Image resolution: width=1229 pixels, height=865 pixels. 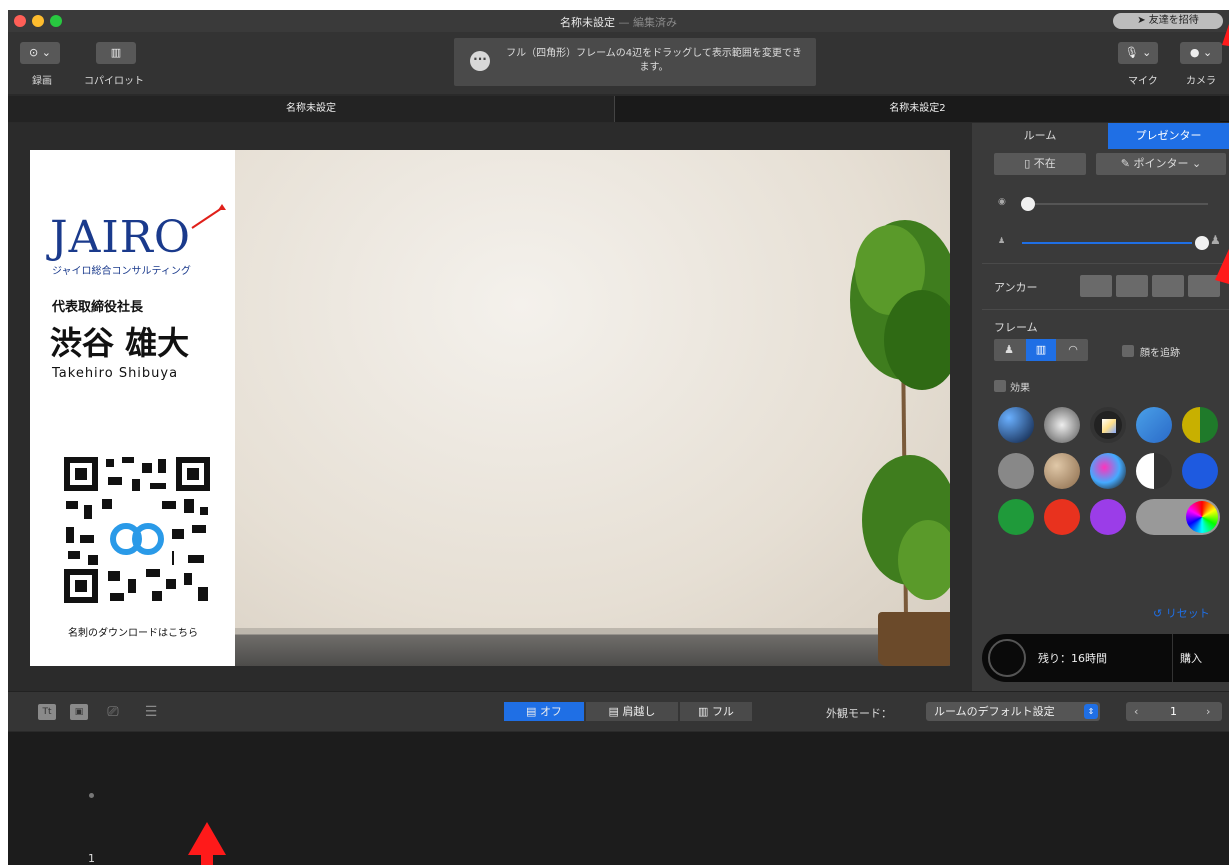 I want to click on annotation-arrow-shaft, so click(x=207, y=859).